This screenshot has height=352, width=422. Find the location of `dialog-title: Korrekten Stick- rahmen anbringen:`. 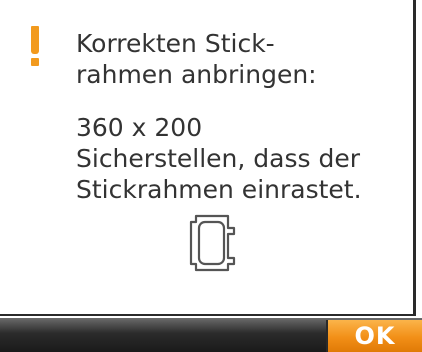

dialog-title: Korrekten Stick- rahmen anbringen: is located at coordinates (196, 59).